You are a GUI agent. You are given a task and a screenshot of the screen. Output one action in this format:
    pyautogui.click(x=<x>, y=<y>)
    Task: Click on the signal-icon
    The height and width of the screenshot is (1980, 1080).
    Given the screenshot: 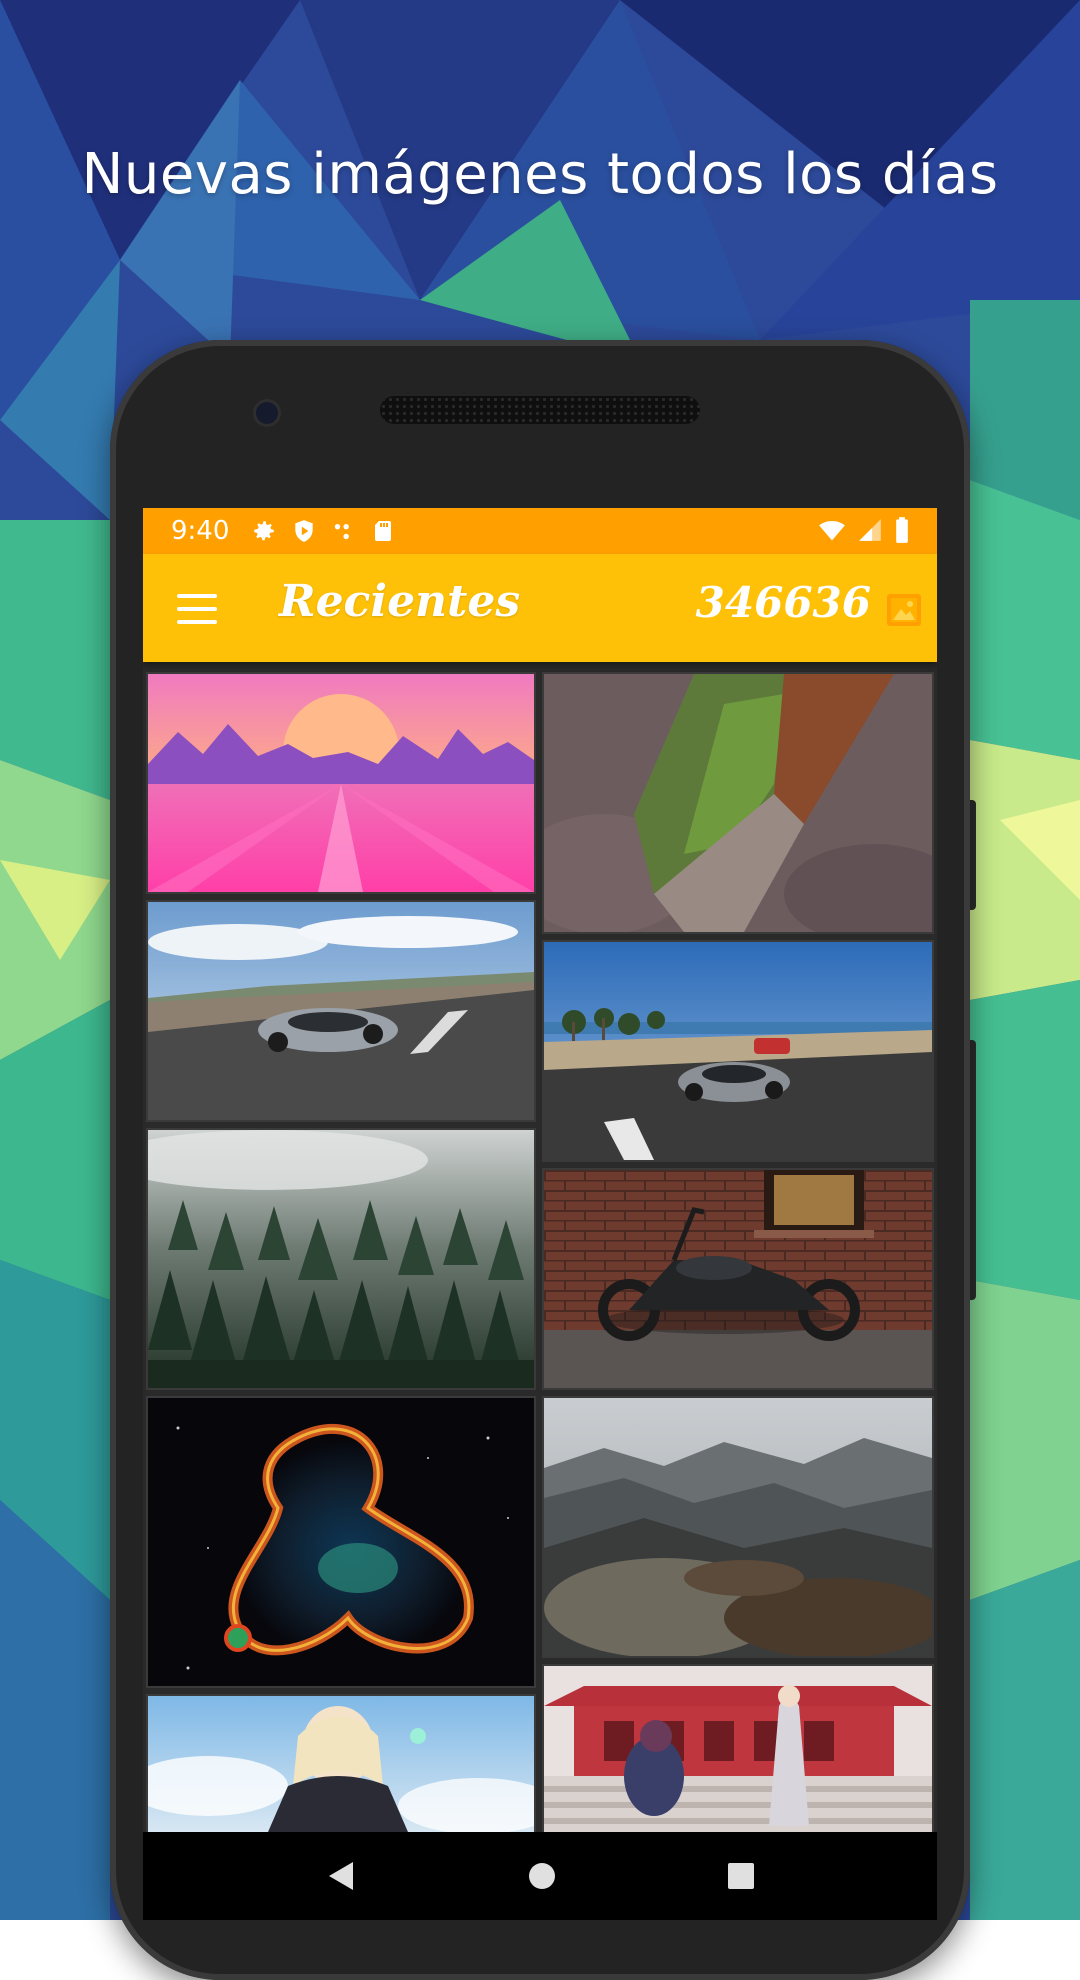 What is the action you would take?
    pyautogui.click(x=870, y=530)
    